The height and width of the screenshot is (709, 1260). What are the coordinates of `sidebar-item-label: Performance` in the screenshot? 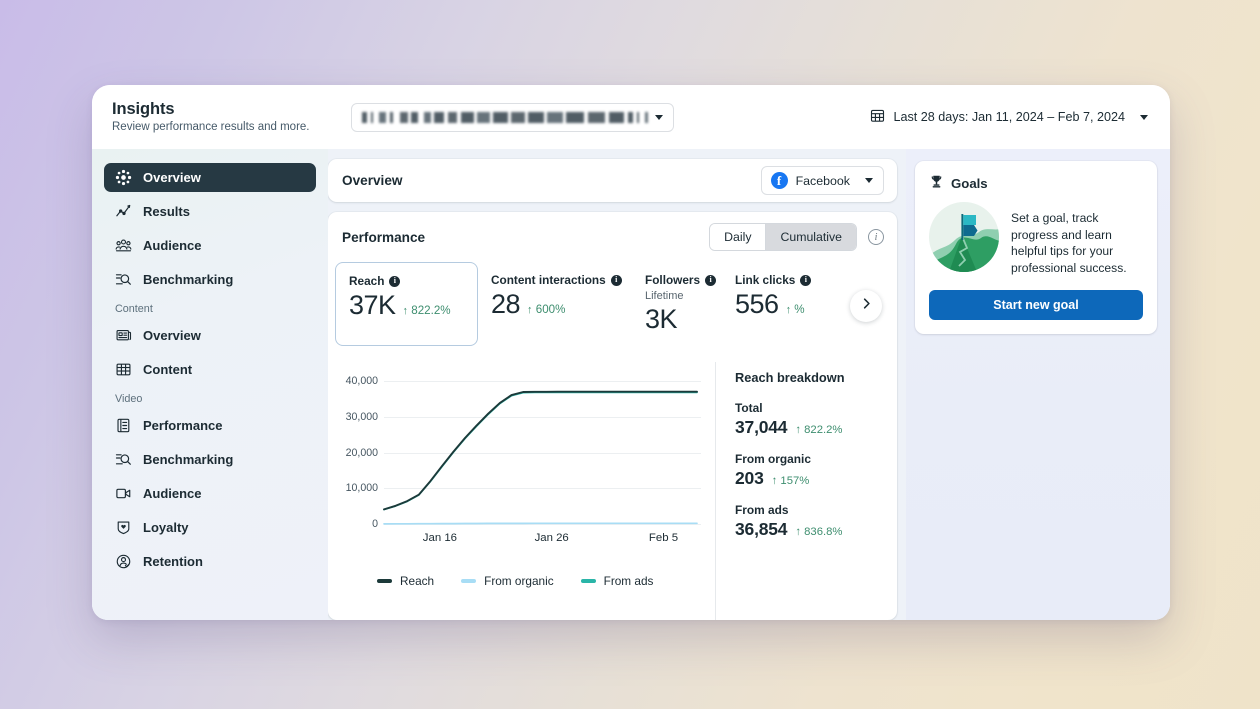 It's located at (183, 425).